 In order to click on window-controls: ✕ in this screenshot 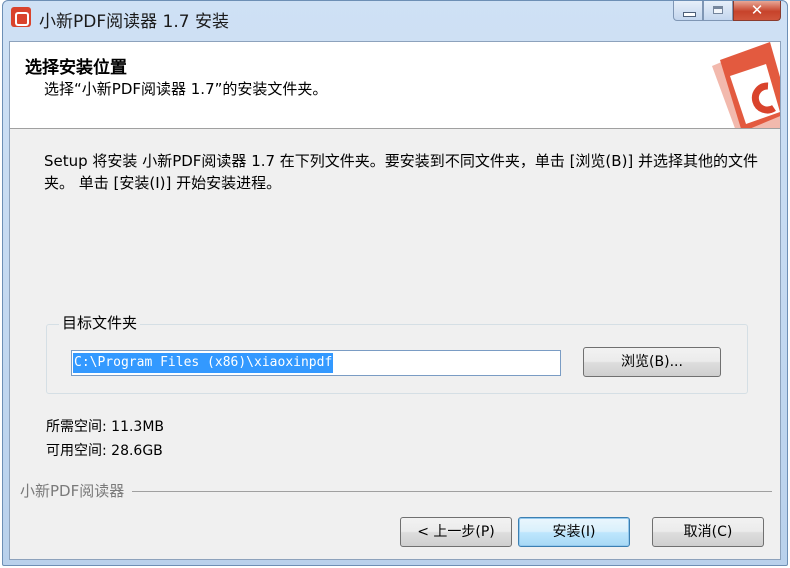, I will do `click(727, 12)`.